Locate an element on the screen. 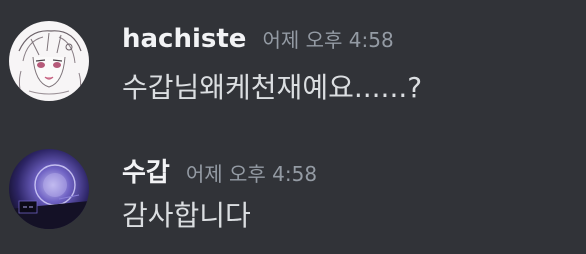 Image resolution: width=586 pixels, height=254 pixels. purple-desk-scene-icon is located at coordinates (49, 189).